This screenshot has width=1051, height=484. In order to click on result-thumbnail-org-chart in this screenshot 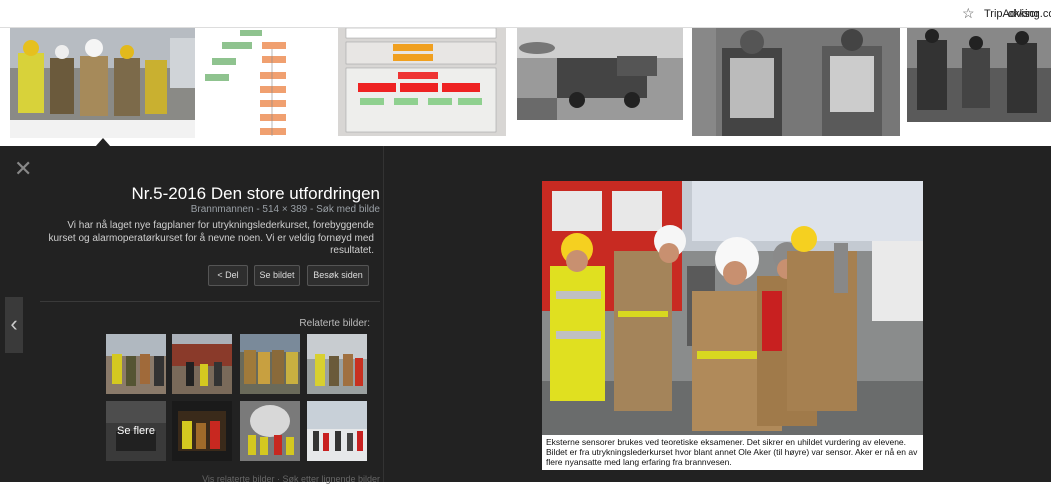, I will do `click(422, 82)`.